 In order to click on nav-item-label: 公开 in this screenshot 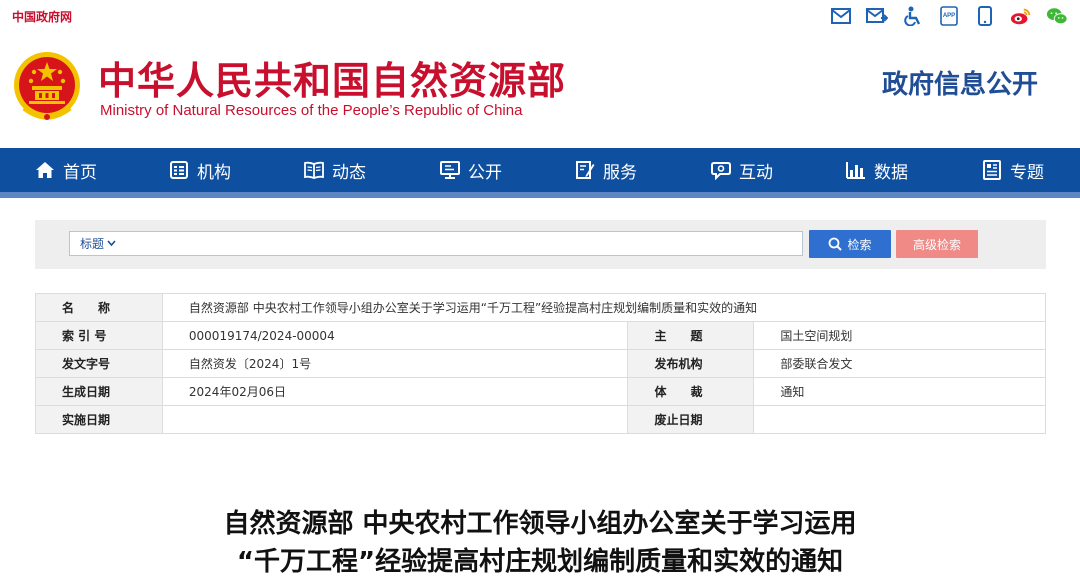, I will do `click(485, 172)`.